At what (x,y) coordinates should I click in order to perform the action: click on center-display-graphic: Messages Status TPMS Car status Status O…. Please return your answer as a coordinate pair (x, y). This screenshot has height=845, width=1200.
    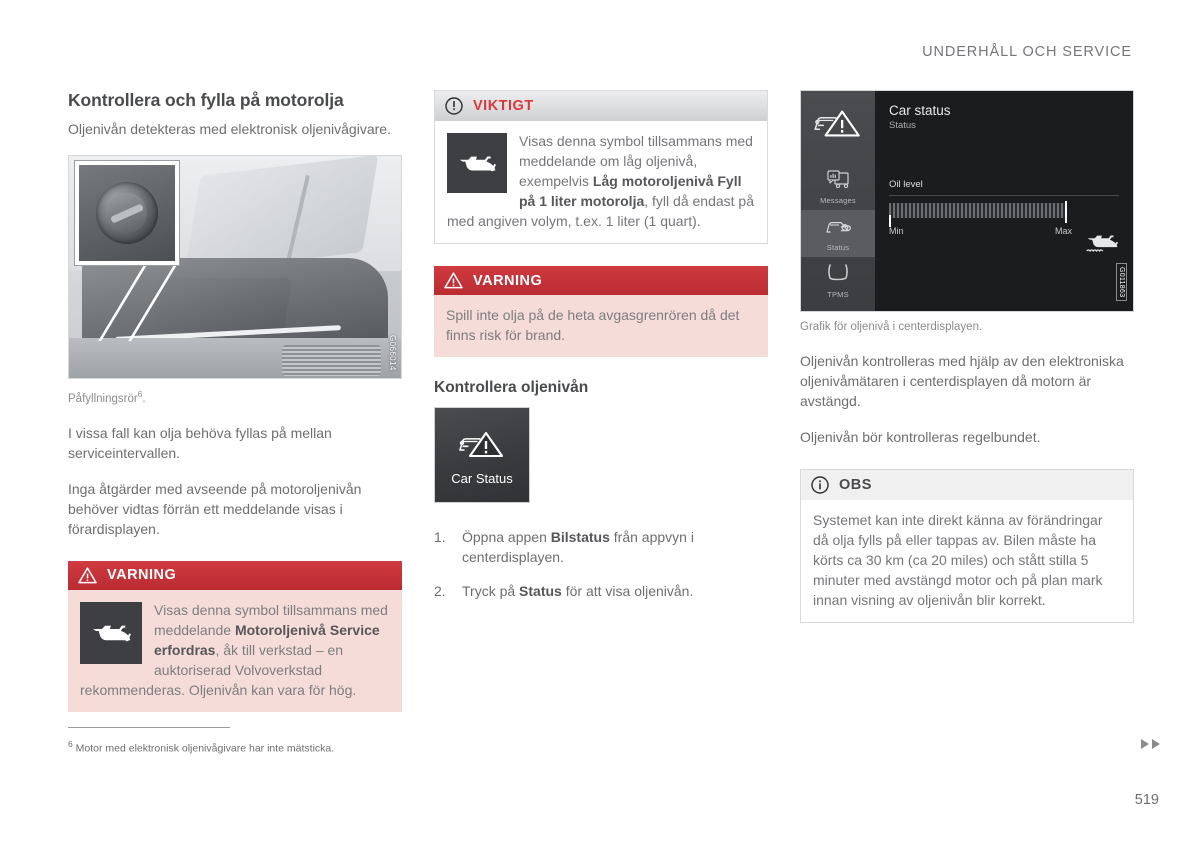
    Looking at the image, I should click on (967, 201).